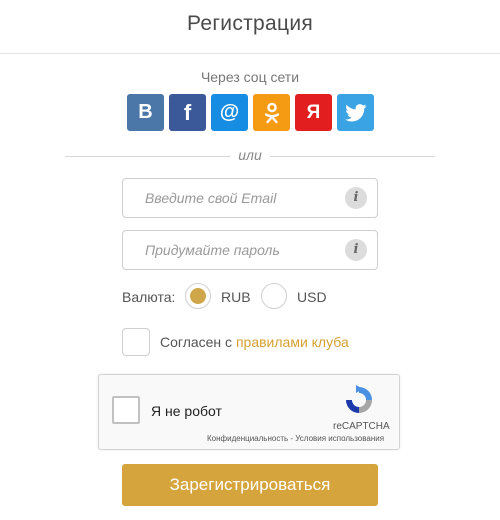  I want to click on recaptcha-logo-icon, so click(359, 400).